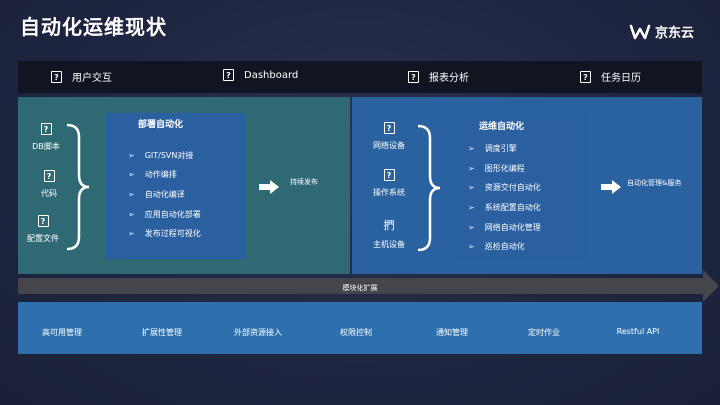 The width and height of the screenshot is (720, 405). I want to click on list-item: ➢ 资源交付自动化, so click(504, 187).